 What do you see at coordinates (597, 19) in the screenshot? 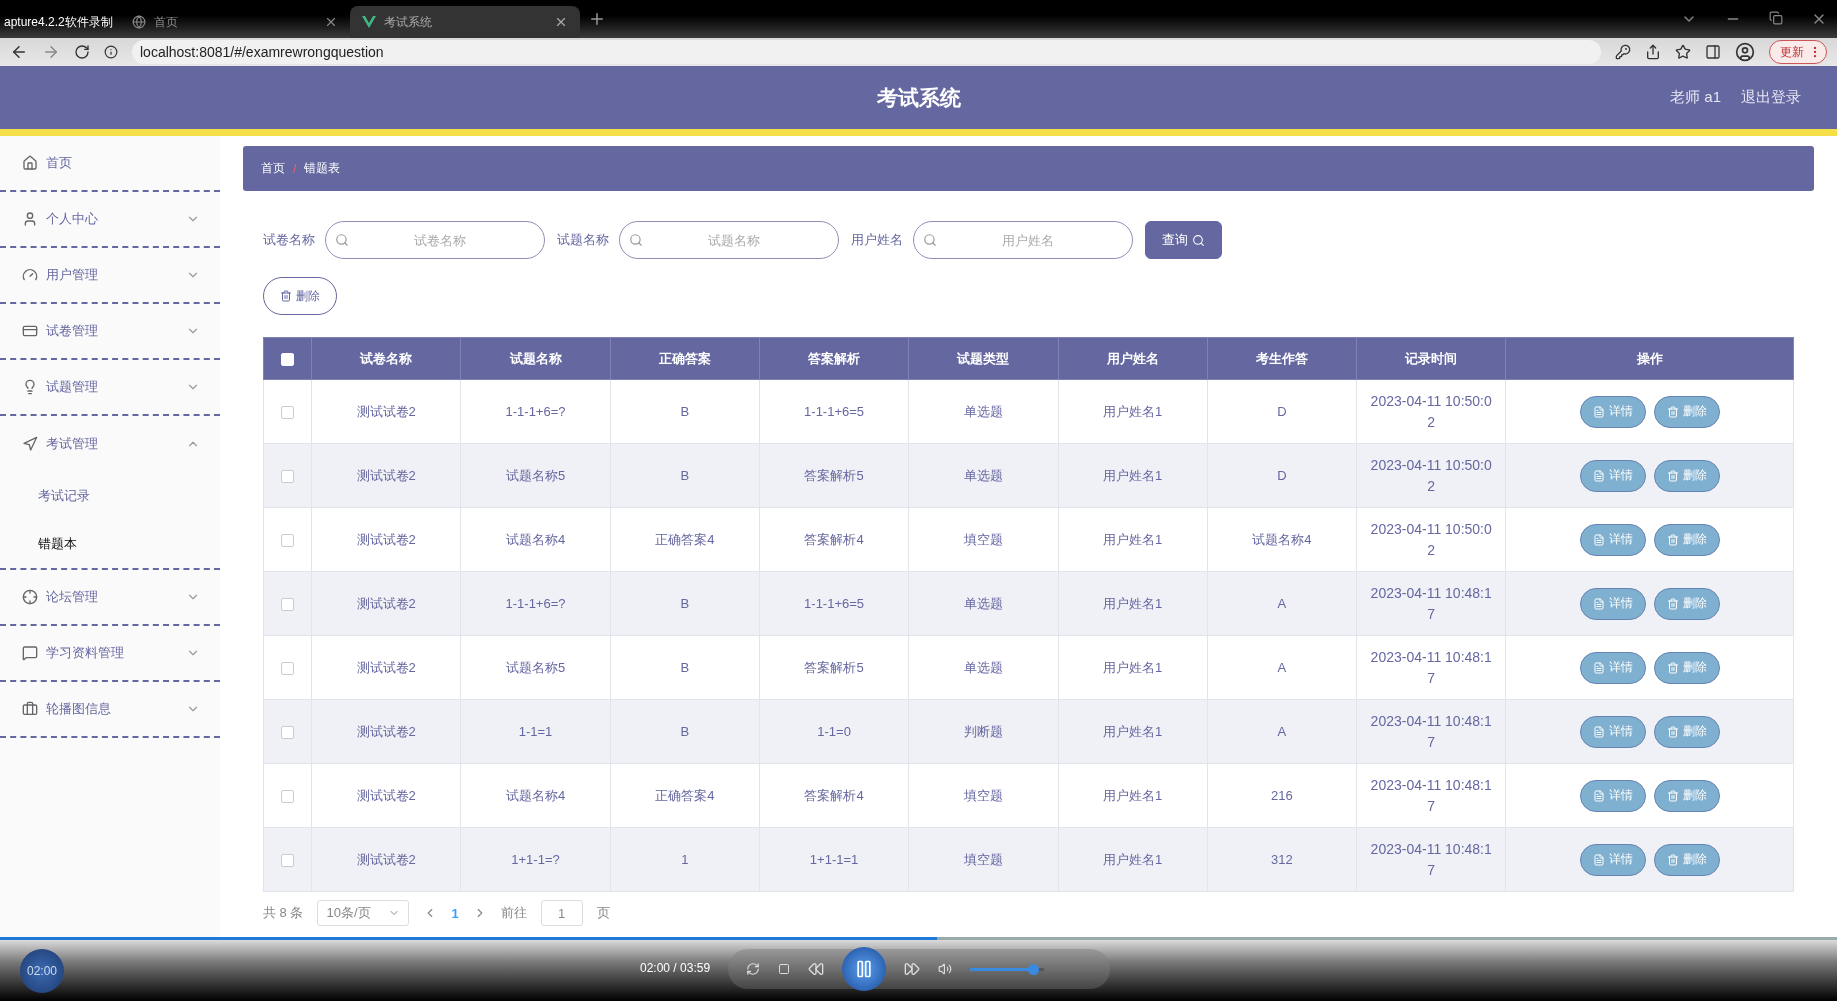
I see `new-tab-icon` at bounding box center [597, 19].